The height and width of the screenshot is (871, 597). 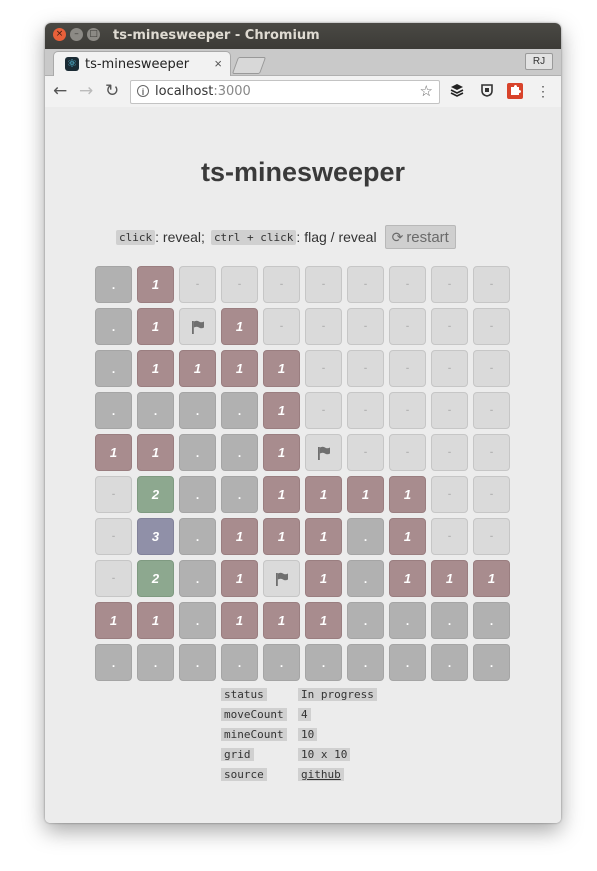 What do you see at coordinates (142, 63) in the screenshot?
I see `tab-ts-minesweeper: ⚛ ts-minesweeper ×` at bounding box center [142, 63].